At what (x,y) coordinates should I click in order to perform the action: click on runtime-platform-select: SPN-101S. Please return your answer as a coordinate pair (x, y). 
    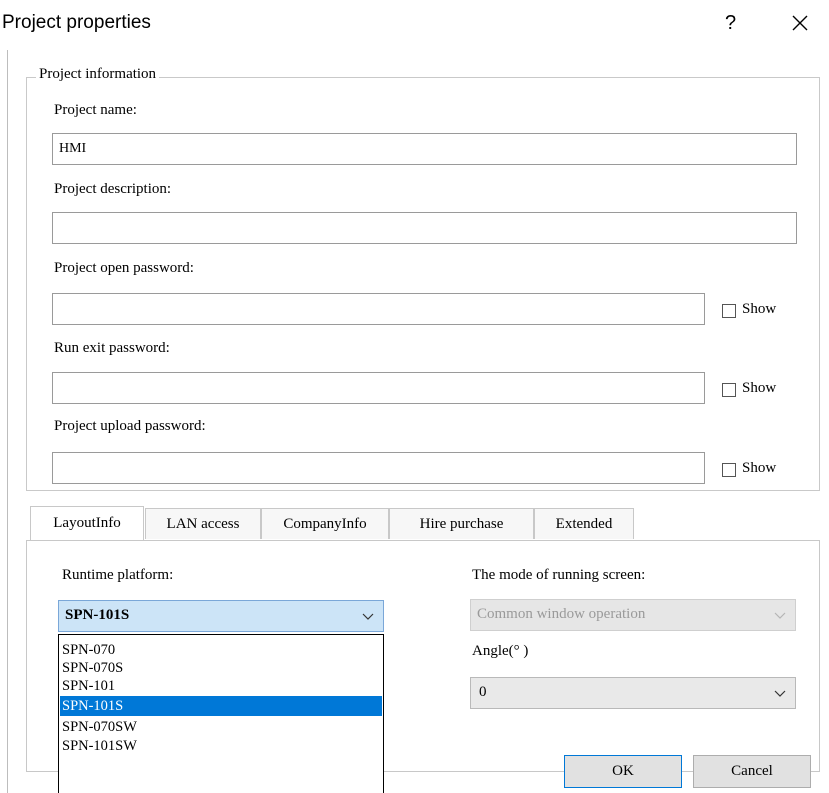
    Looking at the image, I should click on (221, 616).